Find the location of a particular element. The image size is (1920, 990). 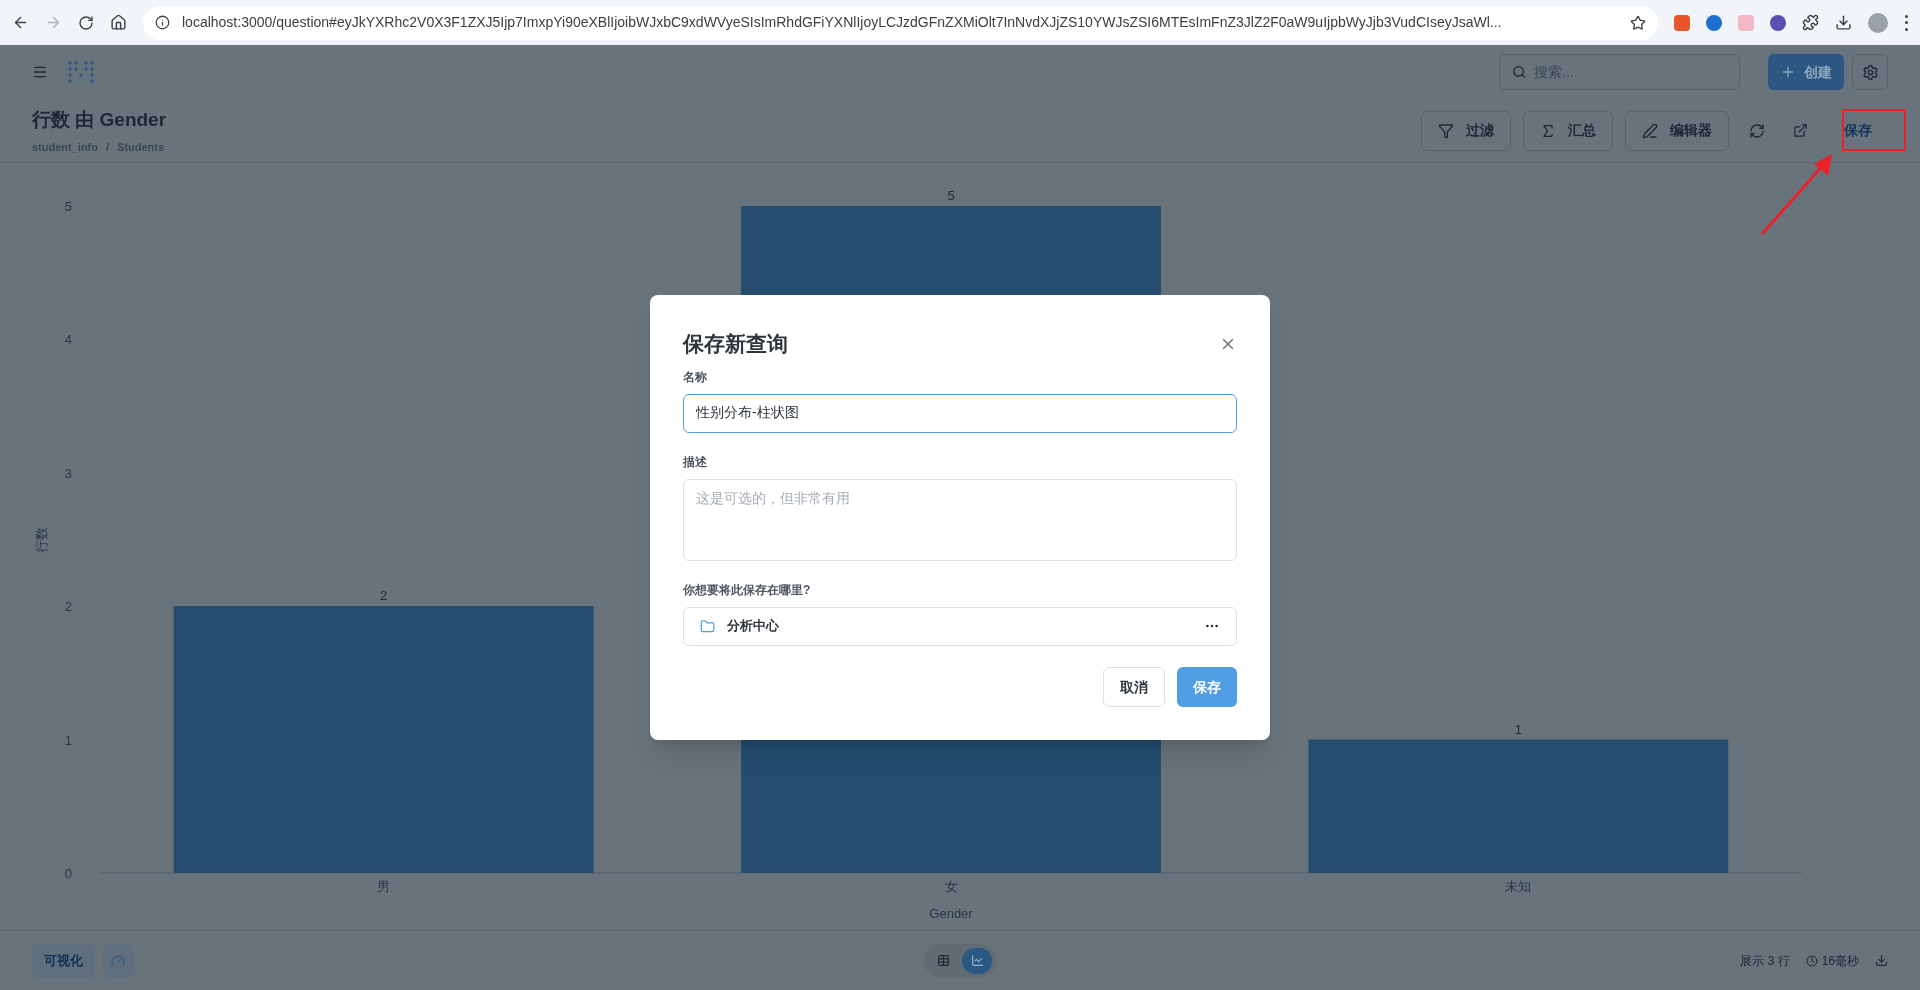

forward-icon is located at coordinates (53, 22).